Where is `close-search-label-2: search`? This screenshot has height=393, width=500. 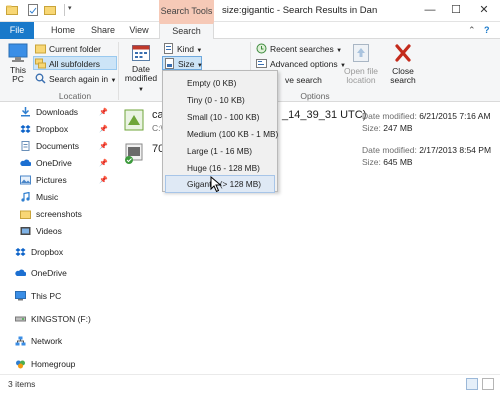
close-search-label-2: search is located at coordinates (403, 80).